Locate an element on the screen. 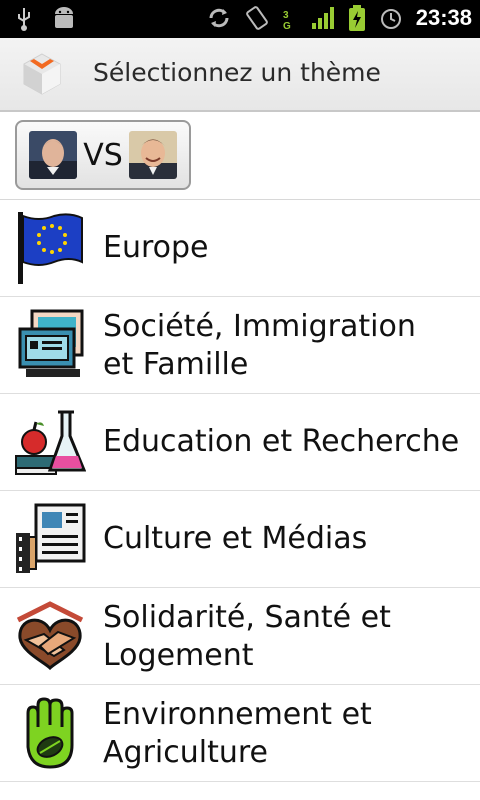  label-line-1: Environnement et is located at coordinates (237, 714).